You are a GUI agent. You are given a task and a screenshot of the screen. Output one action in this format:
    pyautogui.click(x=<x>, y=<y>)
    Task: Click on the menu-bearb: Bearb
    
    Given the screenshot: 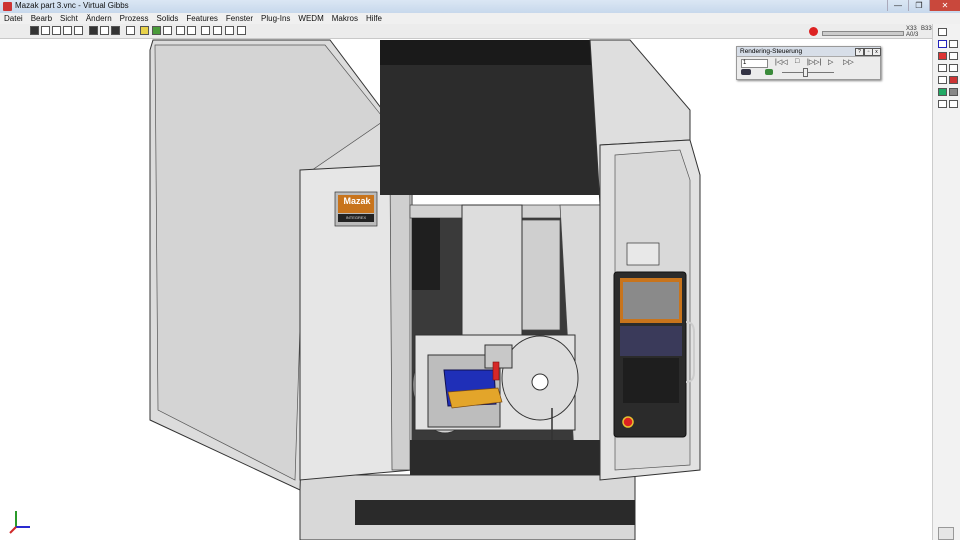 What is the action you would take?
    pyautogui.click(x=41, y=18)
    